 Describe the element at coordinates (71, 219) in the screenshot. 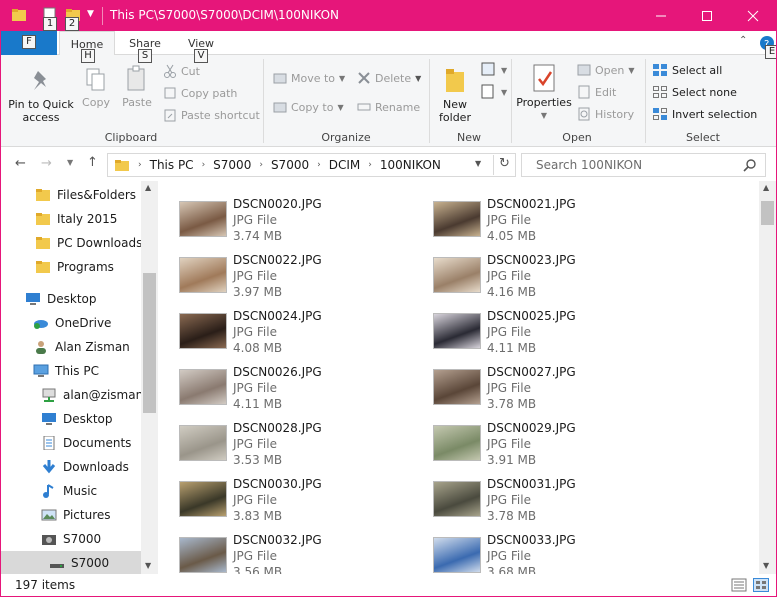

I see `nav-item: Italy 2015` at that location.